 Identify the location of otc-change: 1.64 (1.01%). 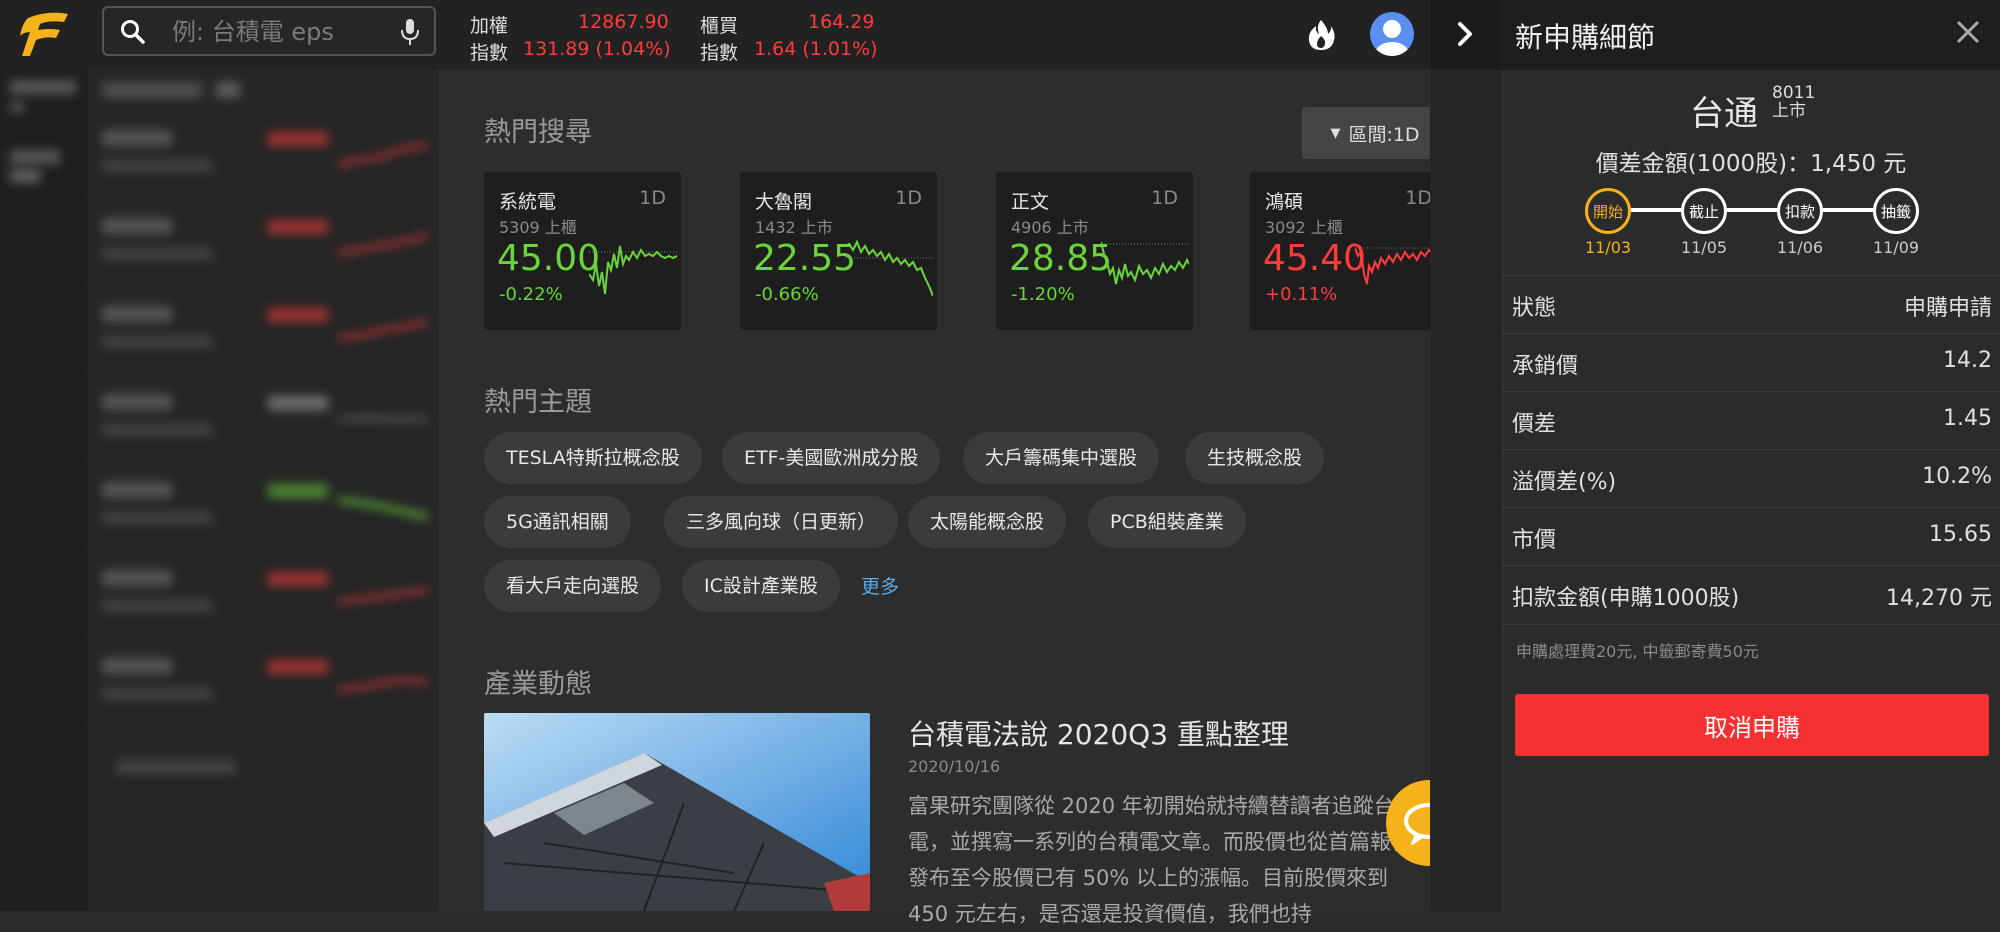
(816, 49).